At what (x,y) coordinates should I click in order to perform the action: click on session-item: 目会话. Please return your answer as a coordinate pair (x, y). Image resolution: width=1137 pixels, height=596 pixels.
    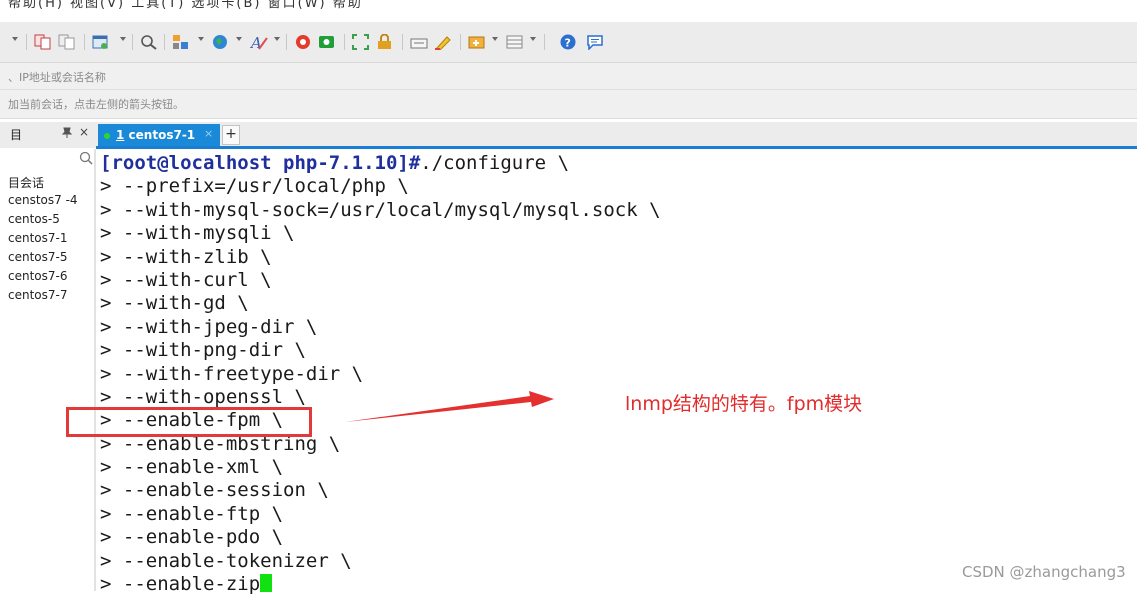
    Looking at the image, I should click on (26, 182).